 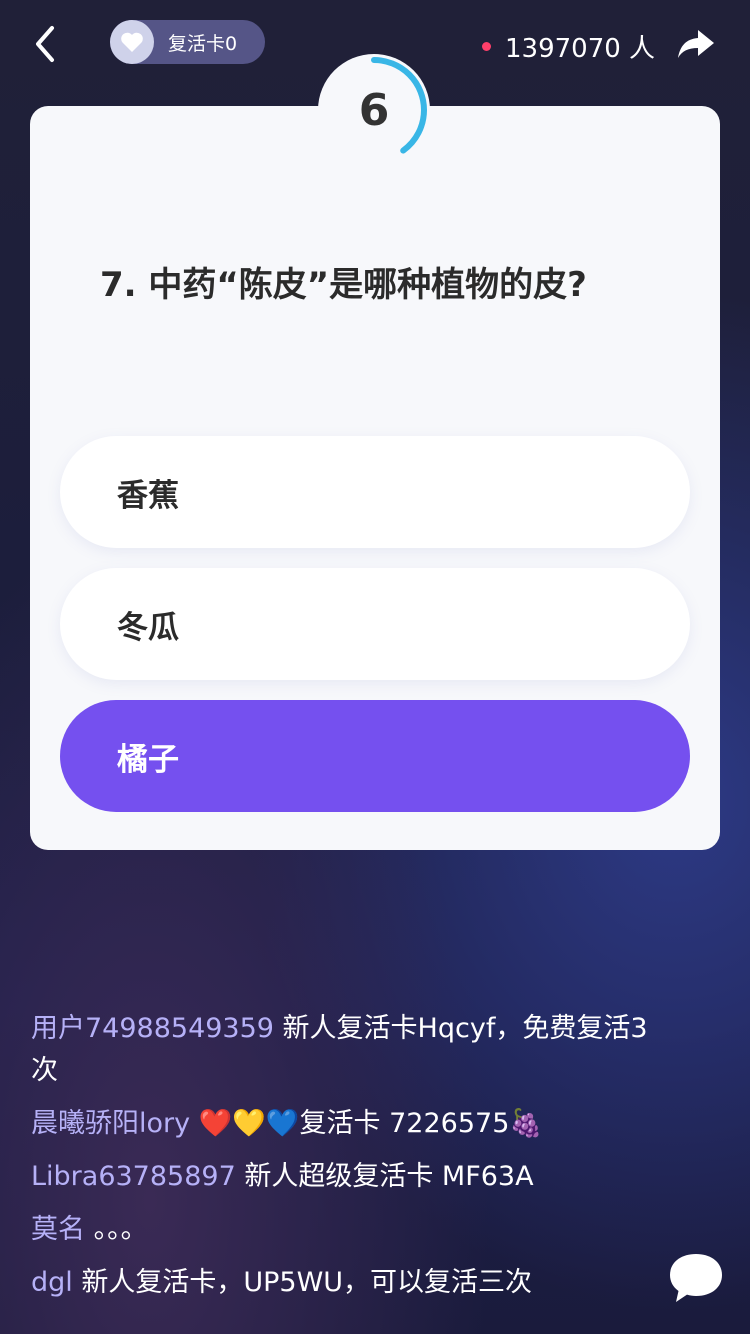 I want to click on comment-user: Libra63785897, so click(x=133, y=1176).